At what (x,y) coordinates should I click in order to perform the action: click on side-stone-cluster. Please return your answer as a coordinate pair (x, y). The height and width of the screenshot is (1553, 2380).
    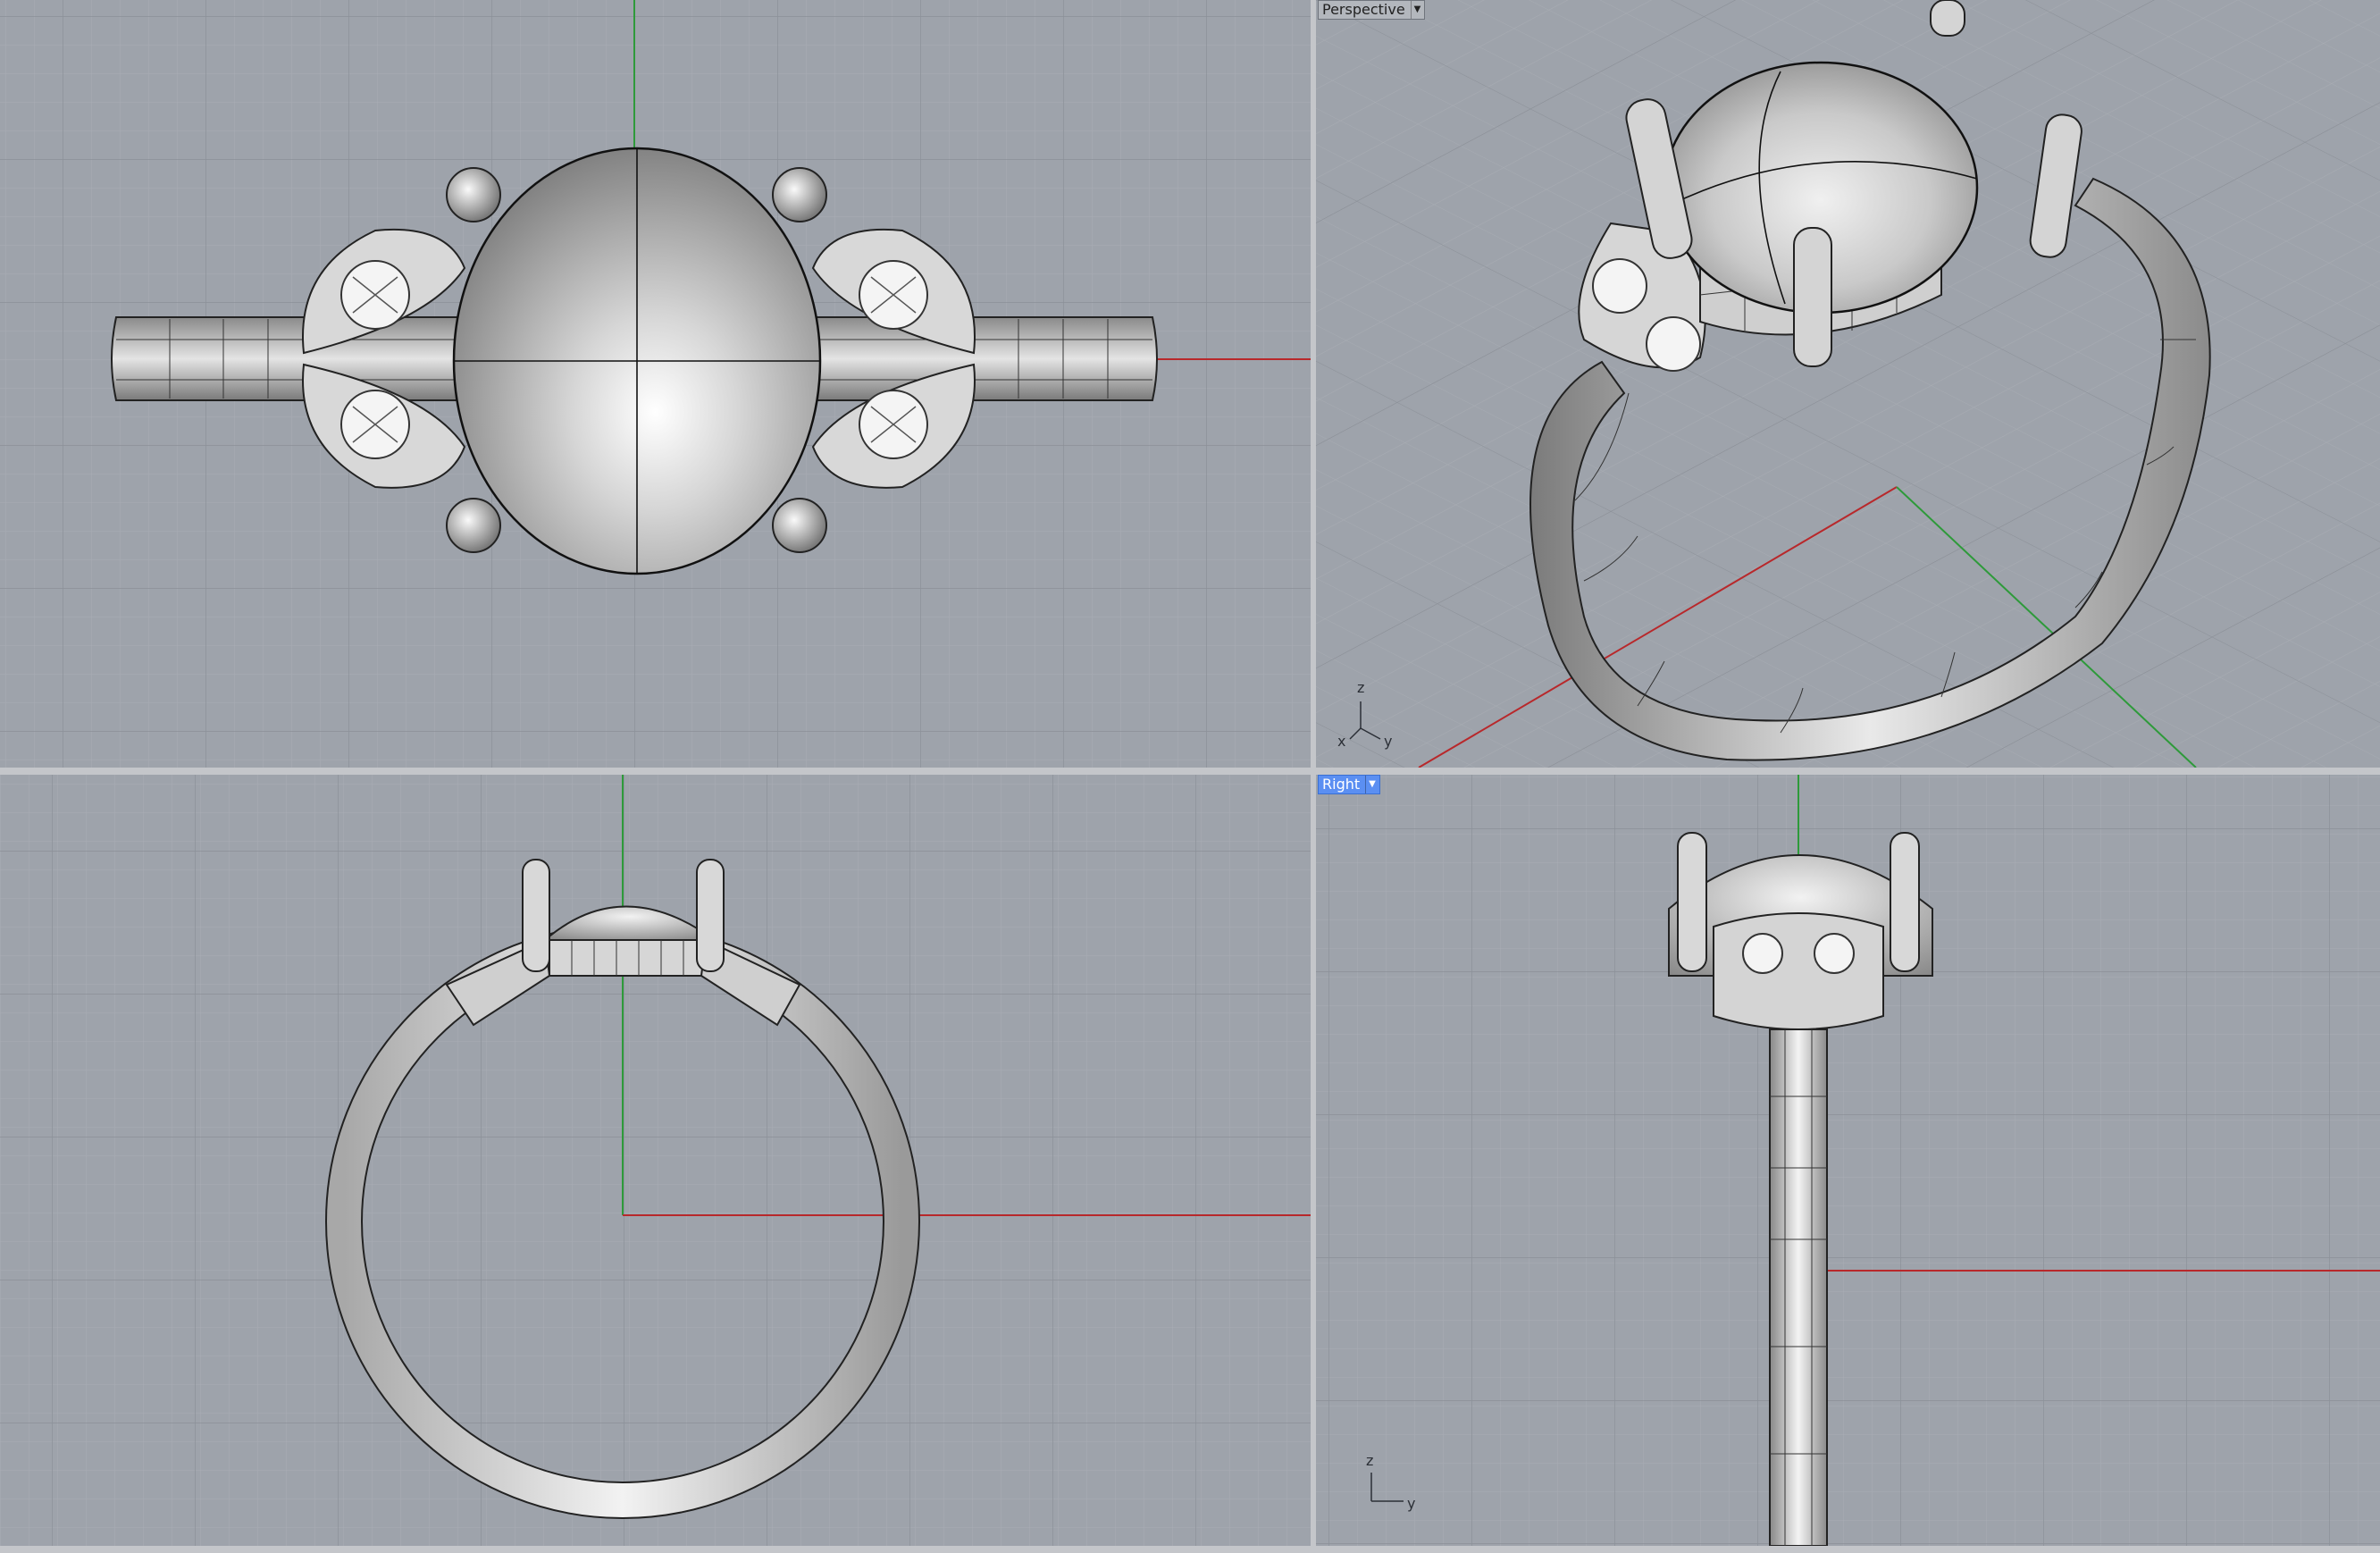
    Looking at the image, I should click on (1798, 971).